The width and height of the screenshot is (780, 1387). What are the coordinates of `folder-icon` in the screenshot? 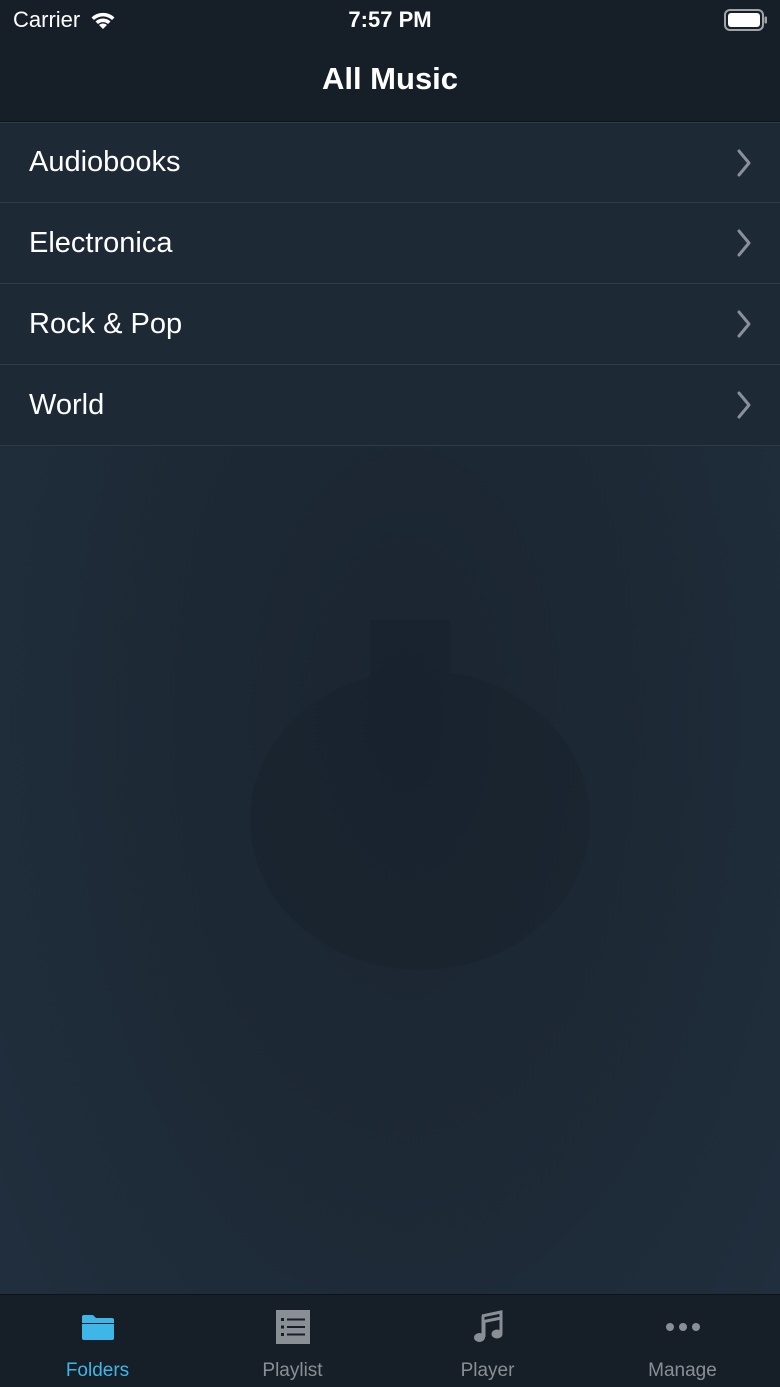 It's located at (98, 1327).